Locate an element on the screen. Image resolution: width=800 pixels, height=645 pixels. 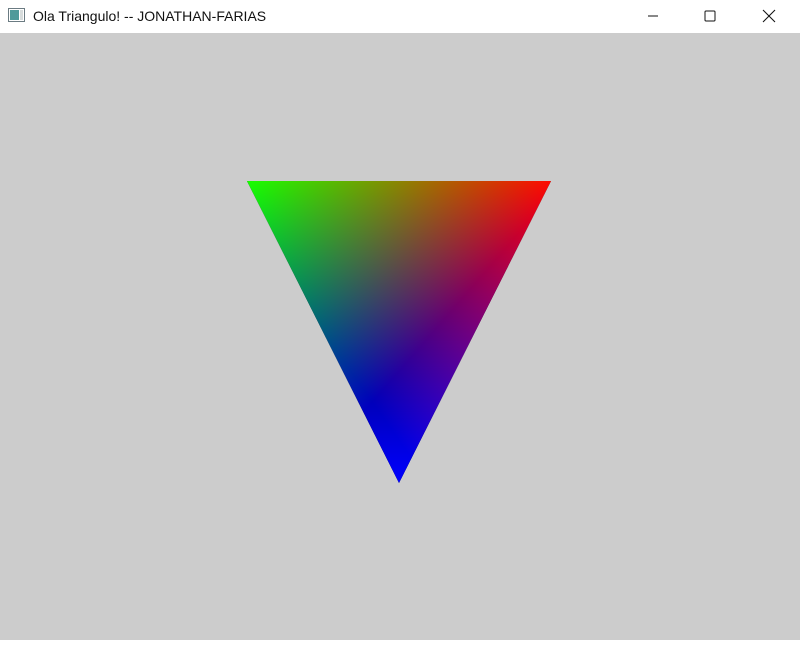
minimize-button is located at coordinates (653, 16).